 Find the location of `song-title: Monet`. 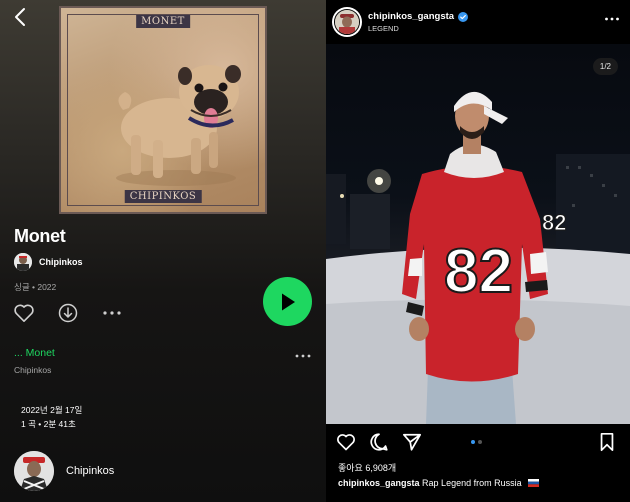

song-title: Monet is located at coordinates (40, 236).